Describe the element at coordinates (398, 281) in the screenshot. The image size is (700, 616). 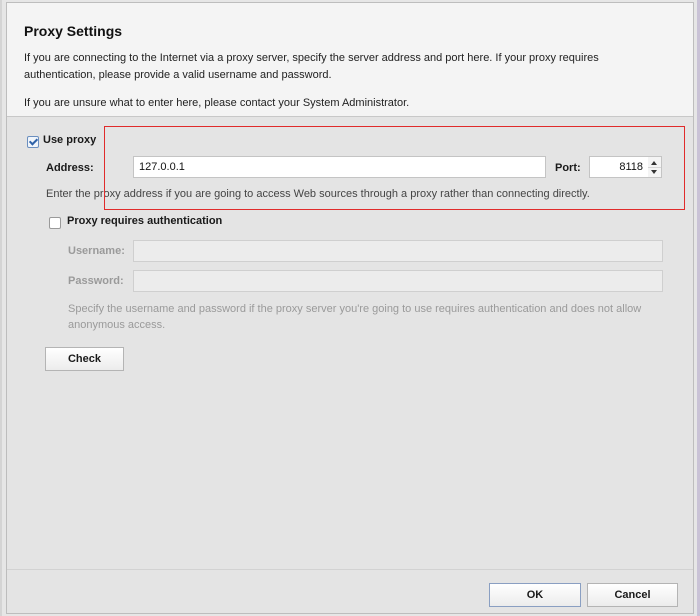
I see `password-field` at that location.